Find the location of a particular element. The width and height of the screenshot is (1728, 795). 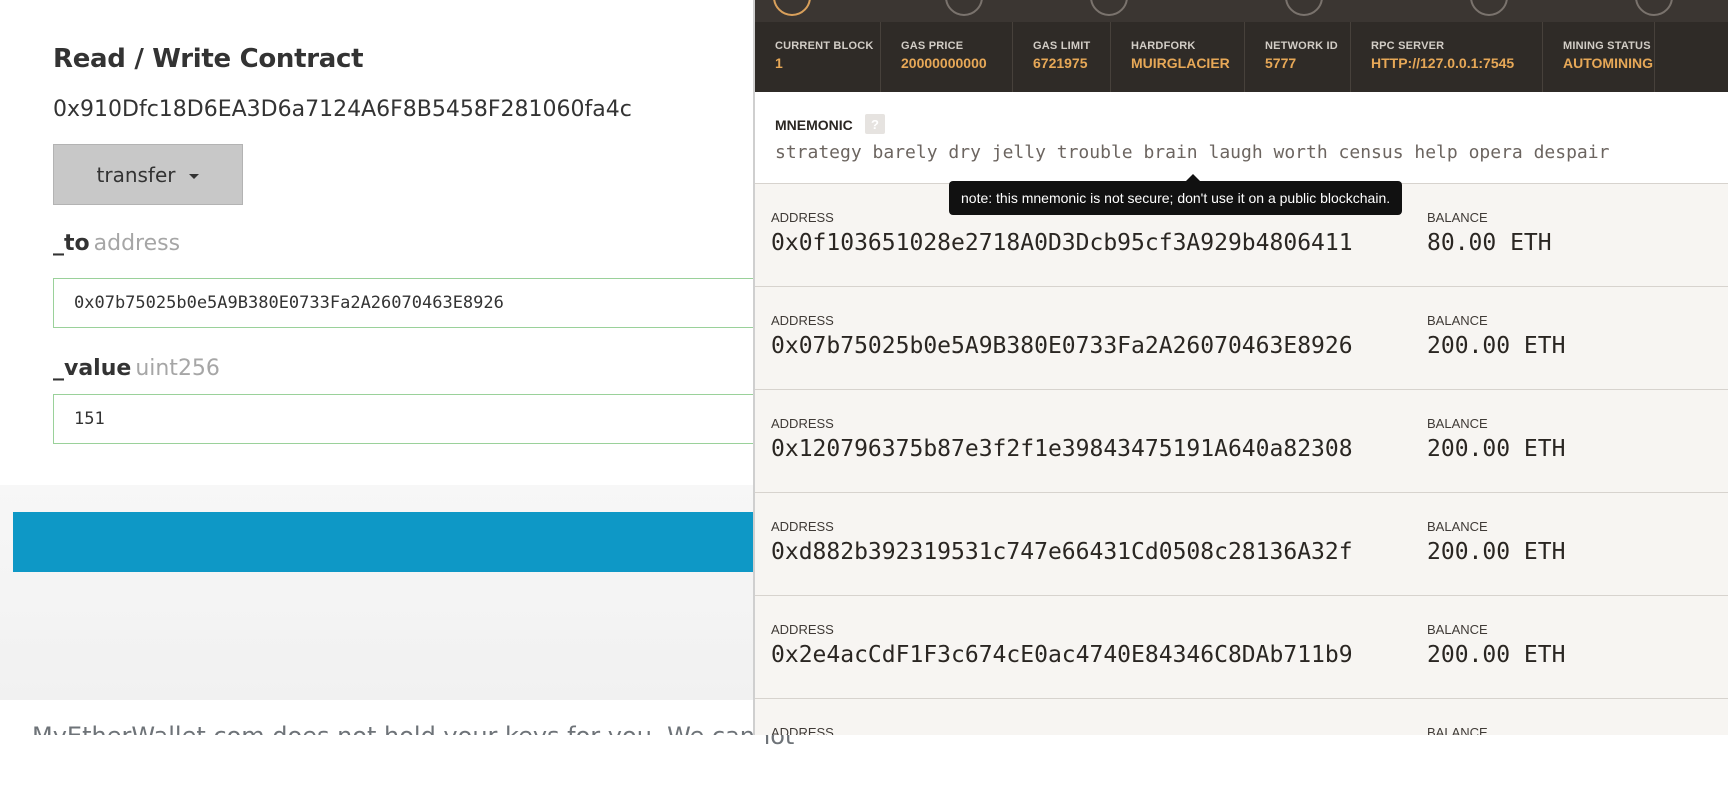

param-label-to: _to address is located at coordinates (116, 243).